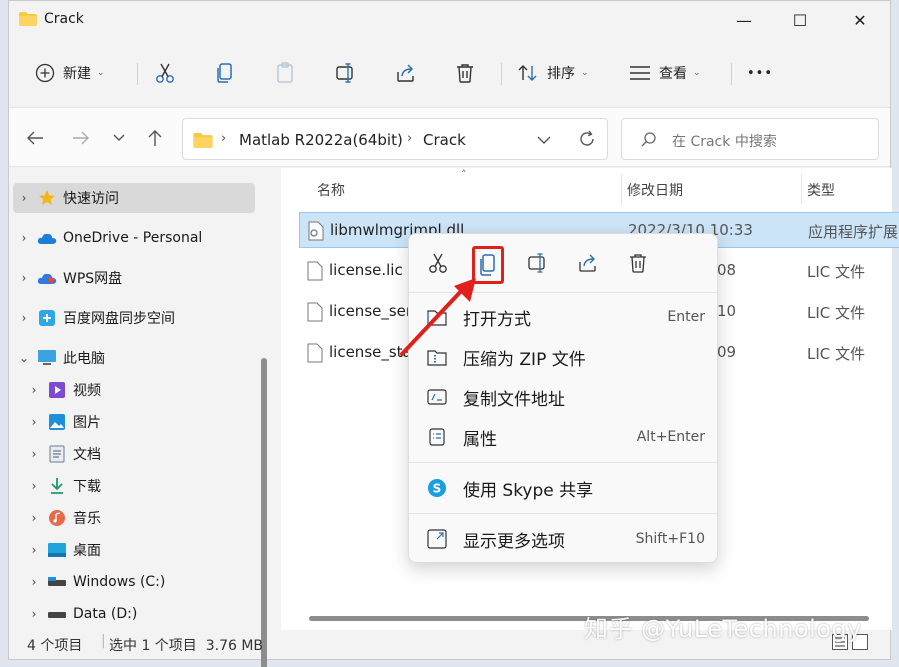  I want to click on menu-item-label: 属性, so click(480, 439).